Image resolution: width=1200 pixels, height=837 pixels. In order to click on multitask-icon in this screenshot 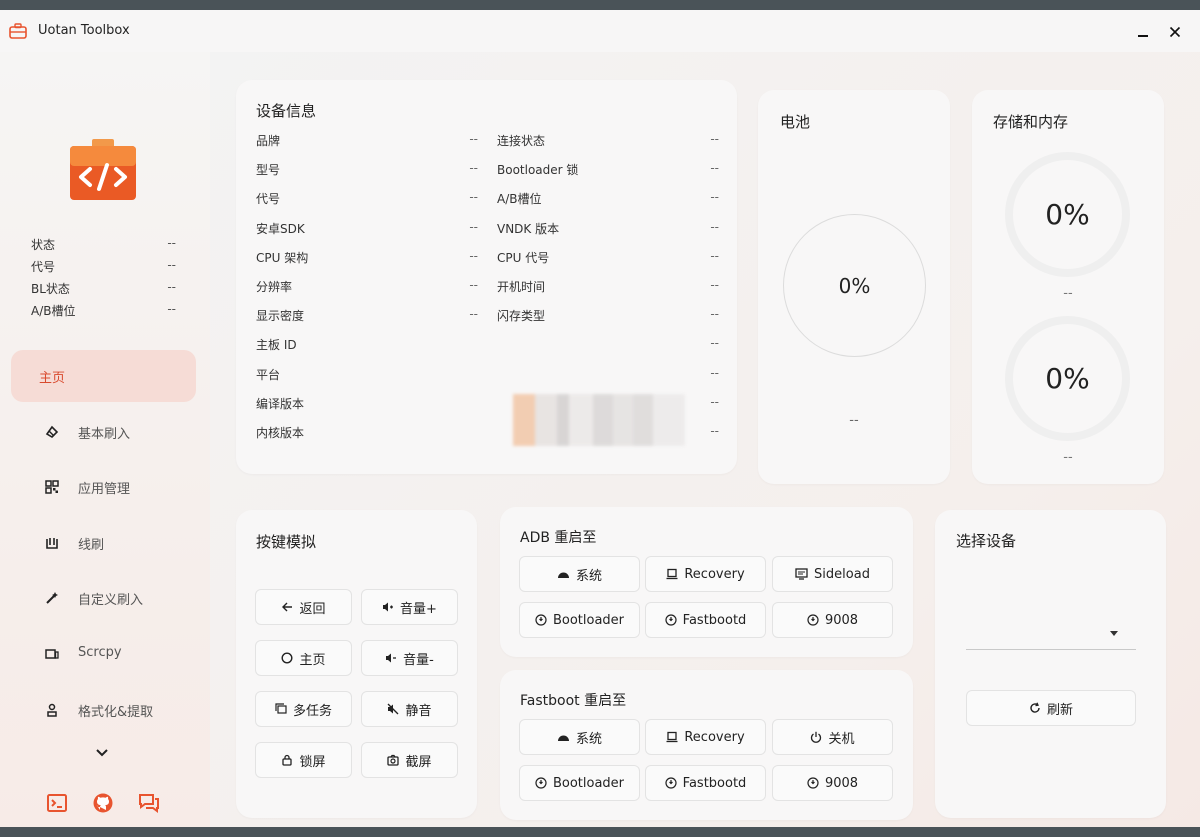, I will do `click(281, 708)`.